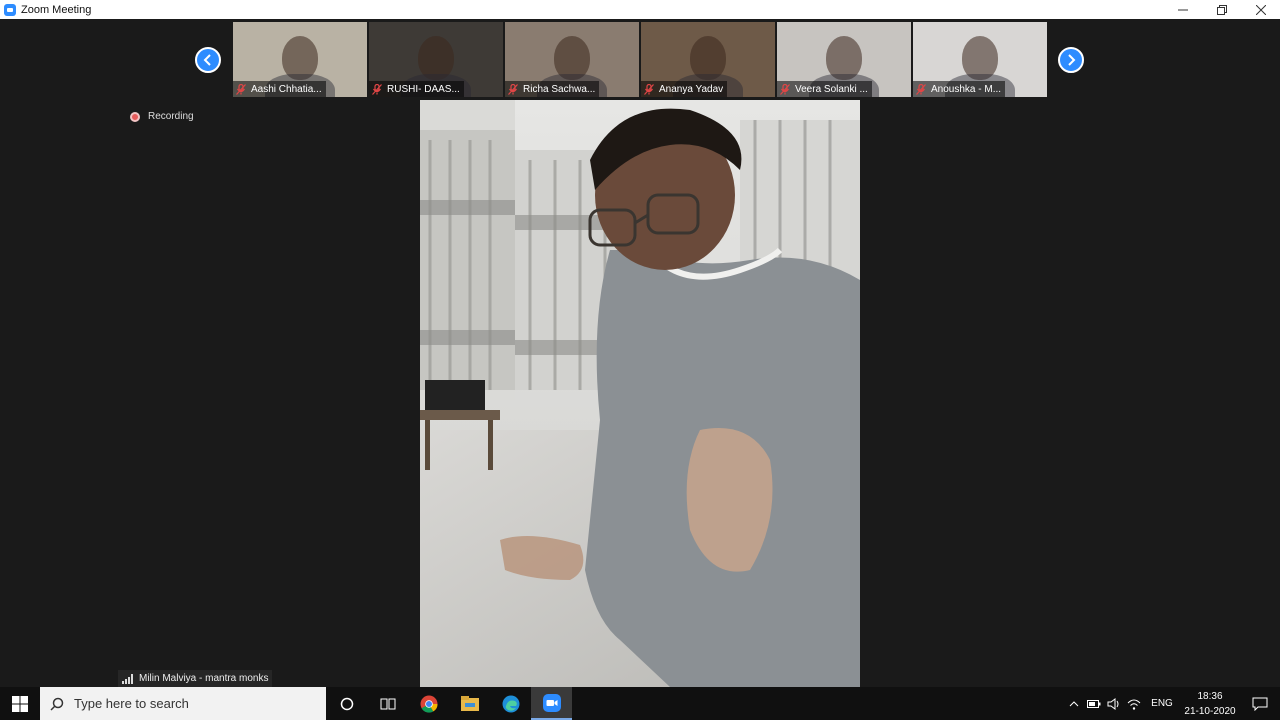 The height and width of the screenshot is (720, 1280). Describe the element at coordinates (708, 59) in the screenshot. I see `participant-tile: Ananya Yadav` at that location.